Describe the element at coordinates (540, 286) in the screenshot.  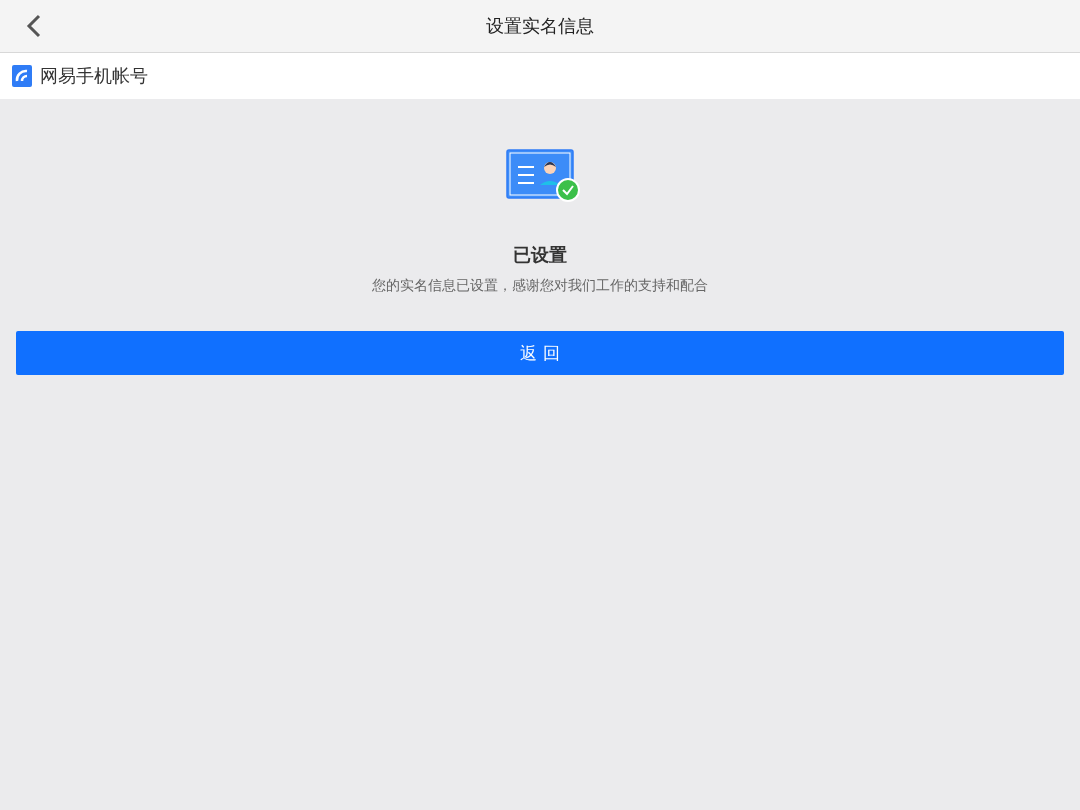
I see `result-message: 您的实名信息已设置，感谢您对我们工作的支持和配合` at that location.